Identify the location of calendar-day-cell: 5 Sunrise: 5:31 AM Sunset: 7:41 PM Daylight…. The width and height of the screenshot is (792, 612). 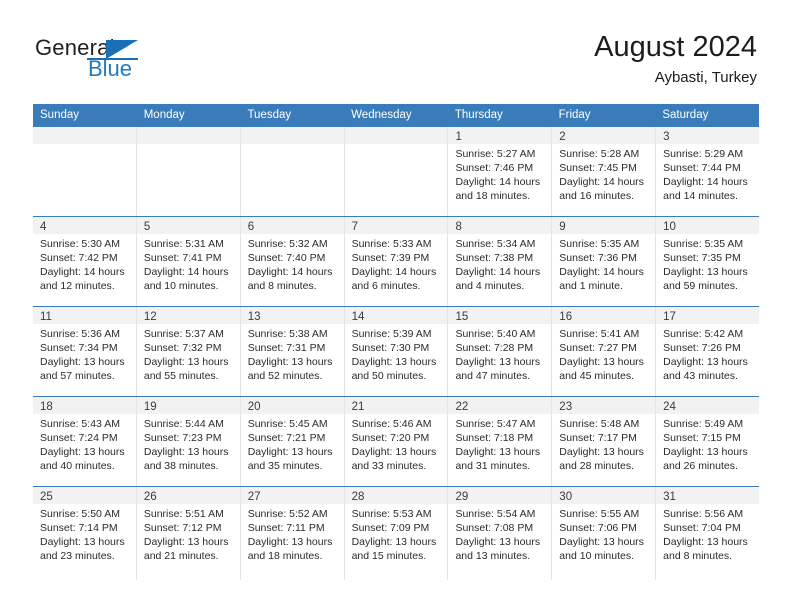
(188, 261).